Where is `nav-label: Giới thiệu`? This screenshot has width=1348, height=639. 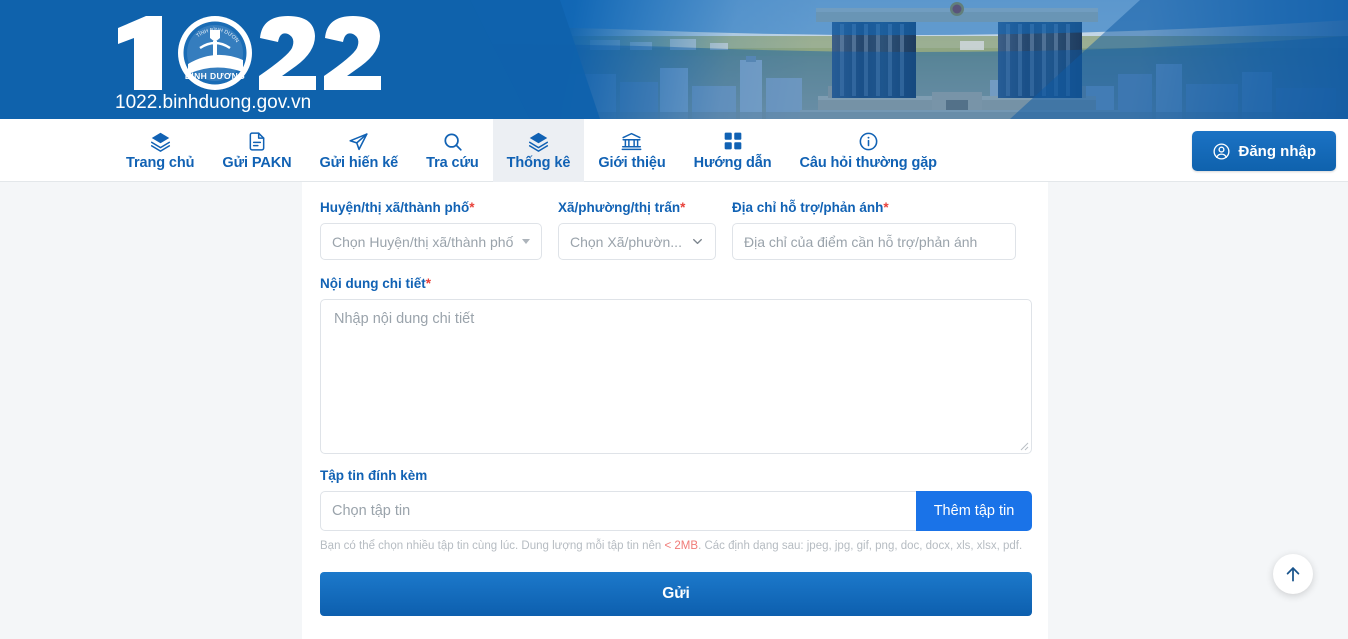
nav-label: Giới thiệu is located at coordinates (632, 163).